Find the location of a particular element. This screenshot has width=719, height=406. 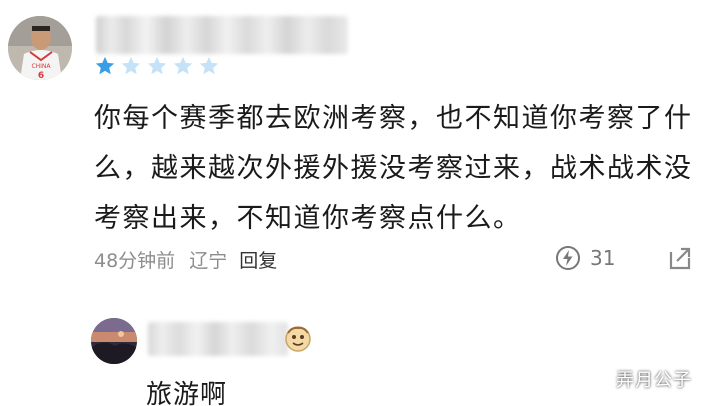

reply-avatar is located at coordinates (114, 341).